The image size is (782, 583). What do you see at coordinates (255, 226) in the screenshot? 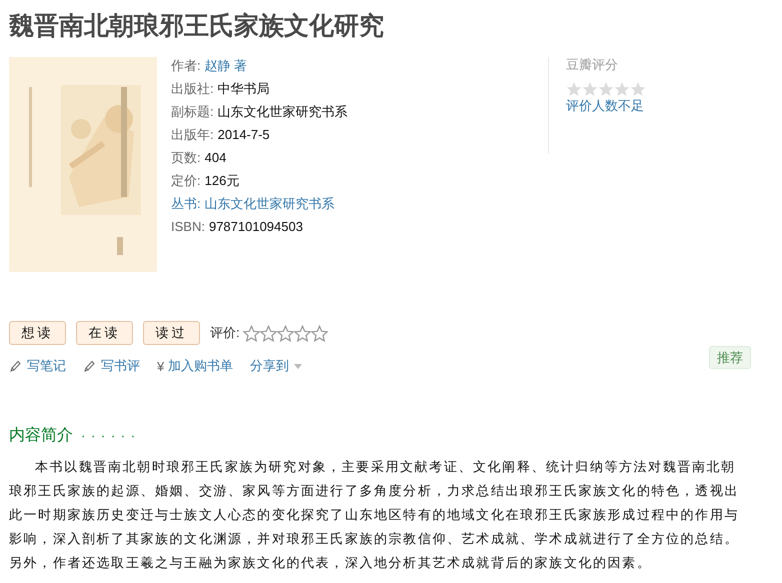
I see `info-value: 9787101094503` at bounding box center [255, 226].